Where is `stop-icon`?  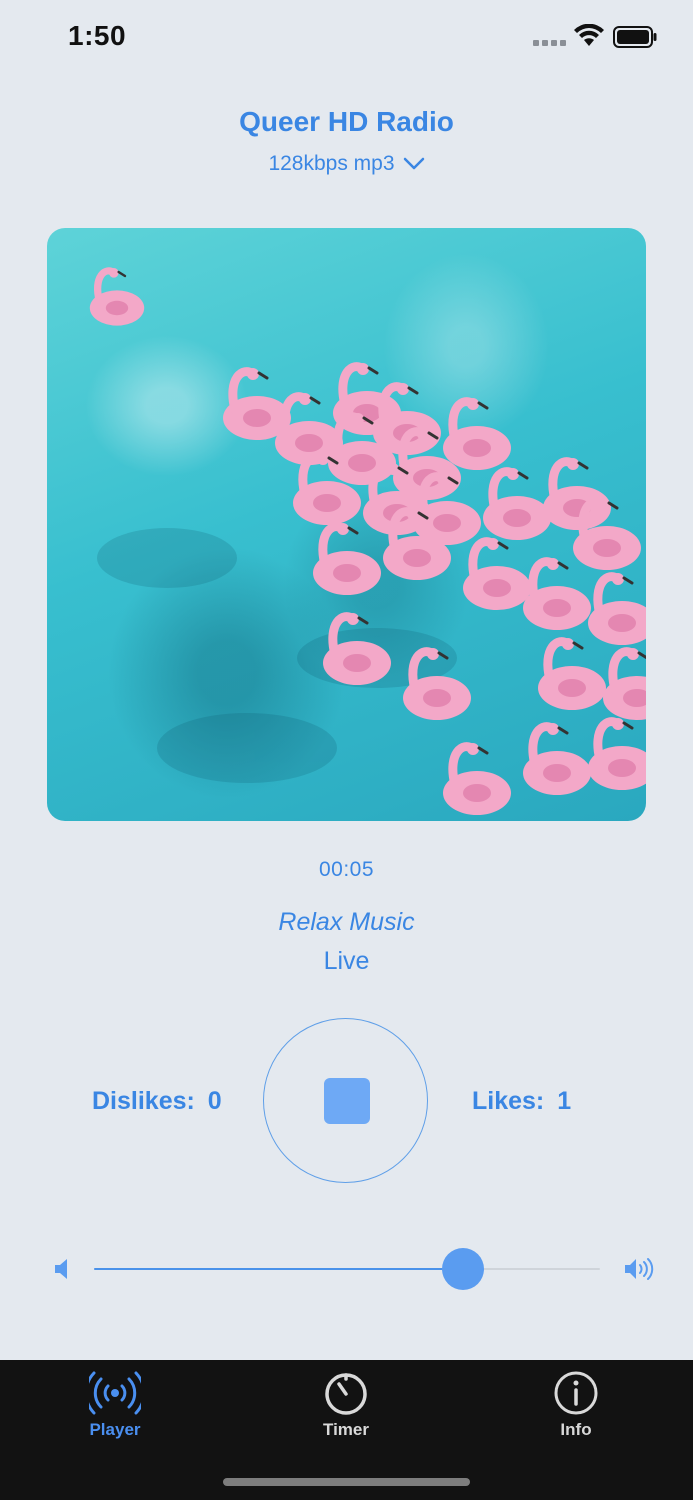 stop-icon is located at coordinates (347, 1101).